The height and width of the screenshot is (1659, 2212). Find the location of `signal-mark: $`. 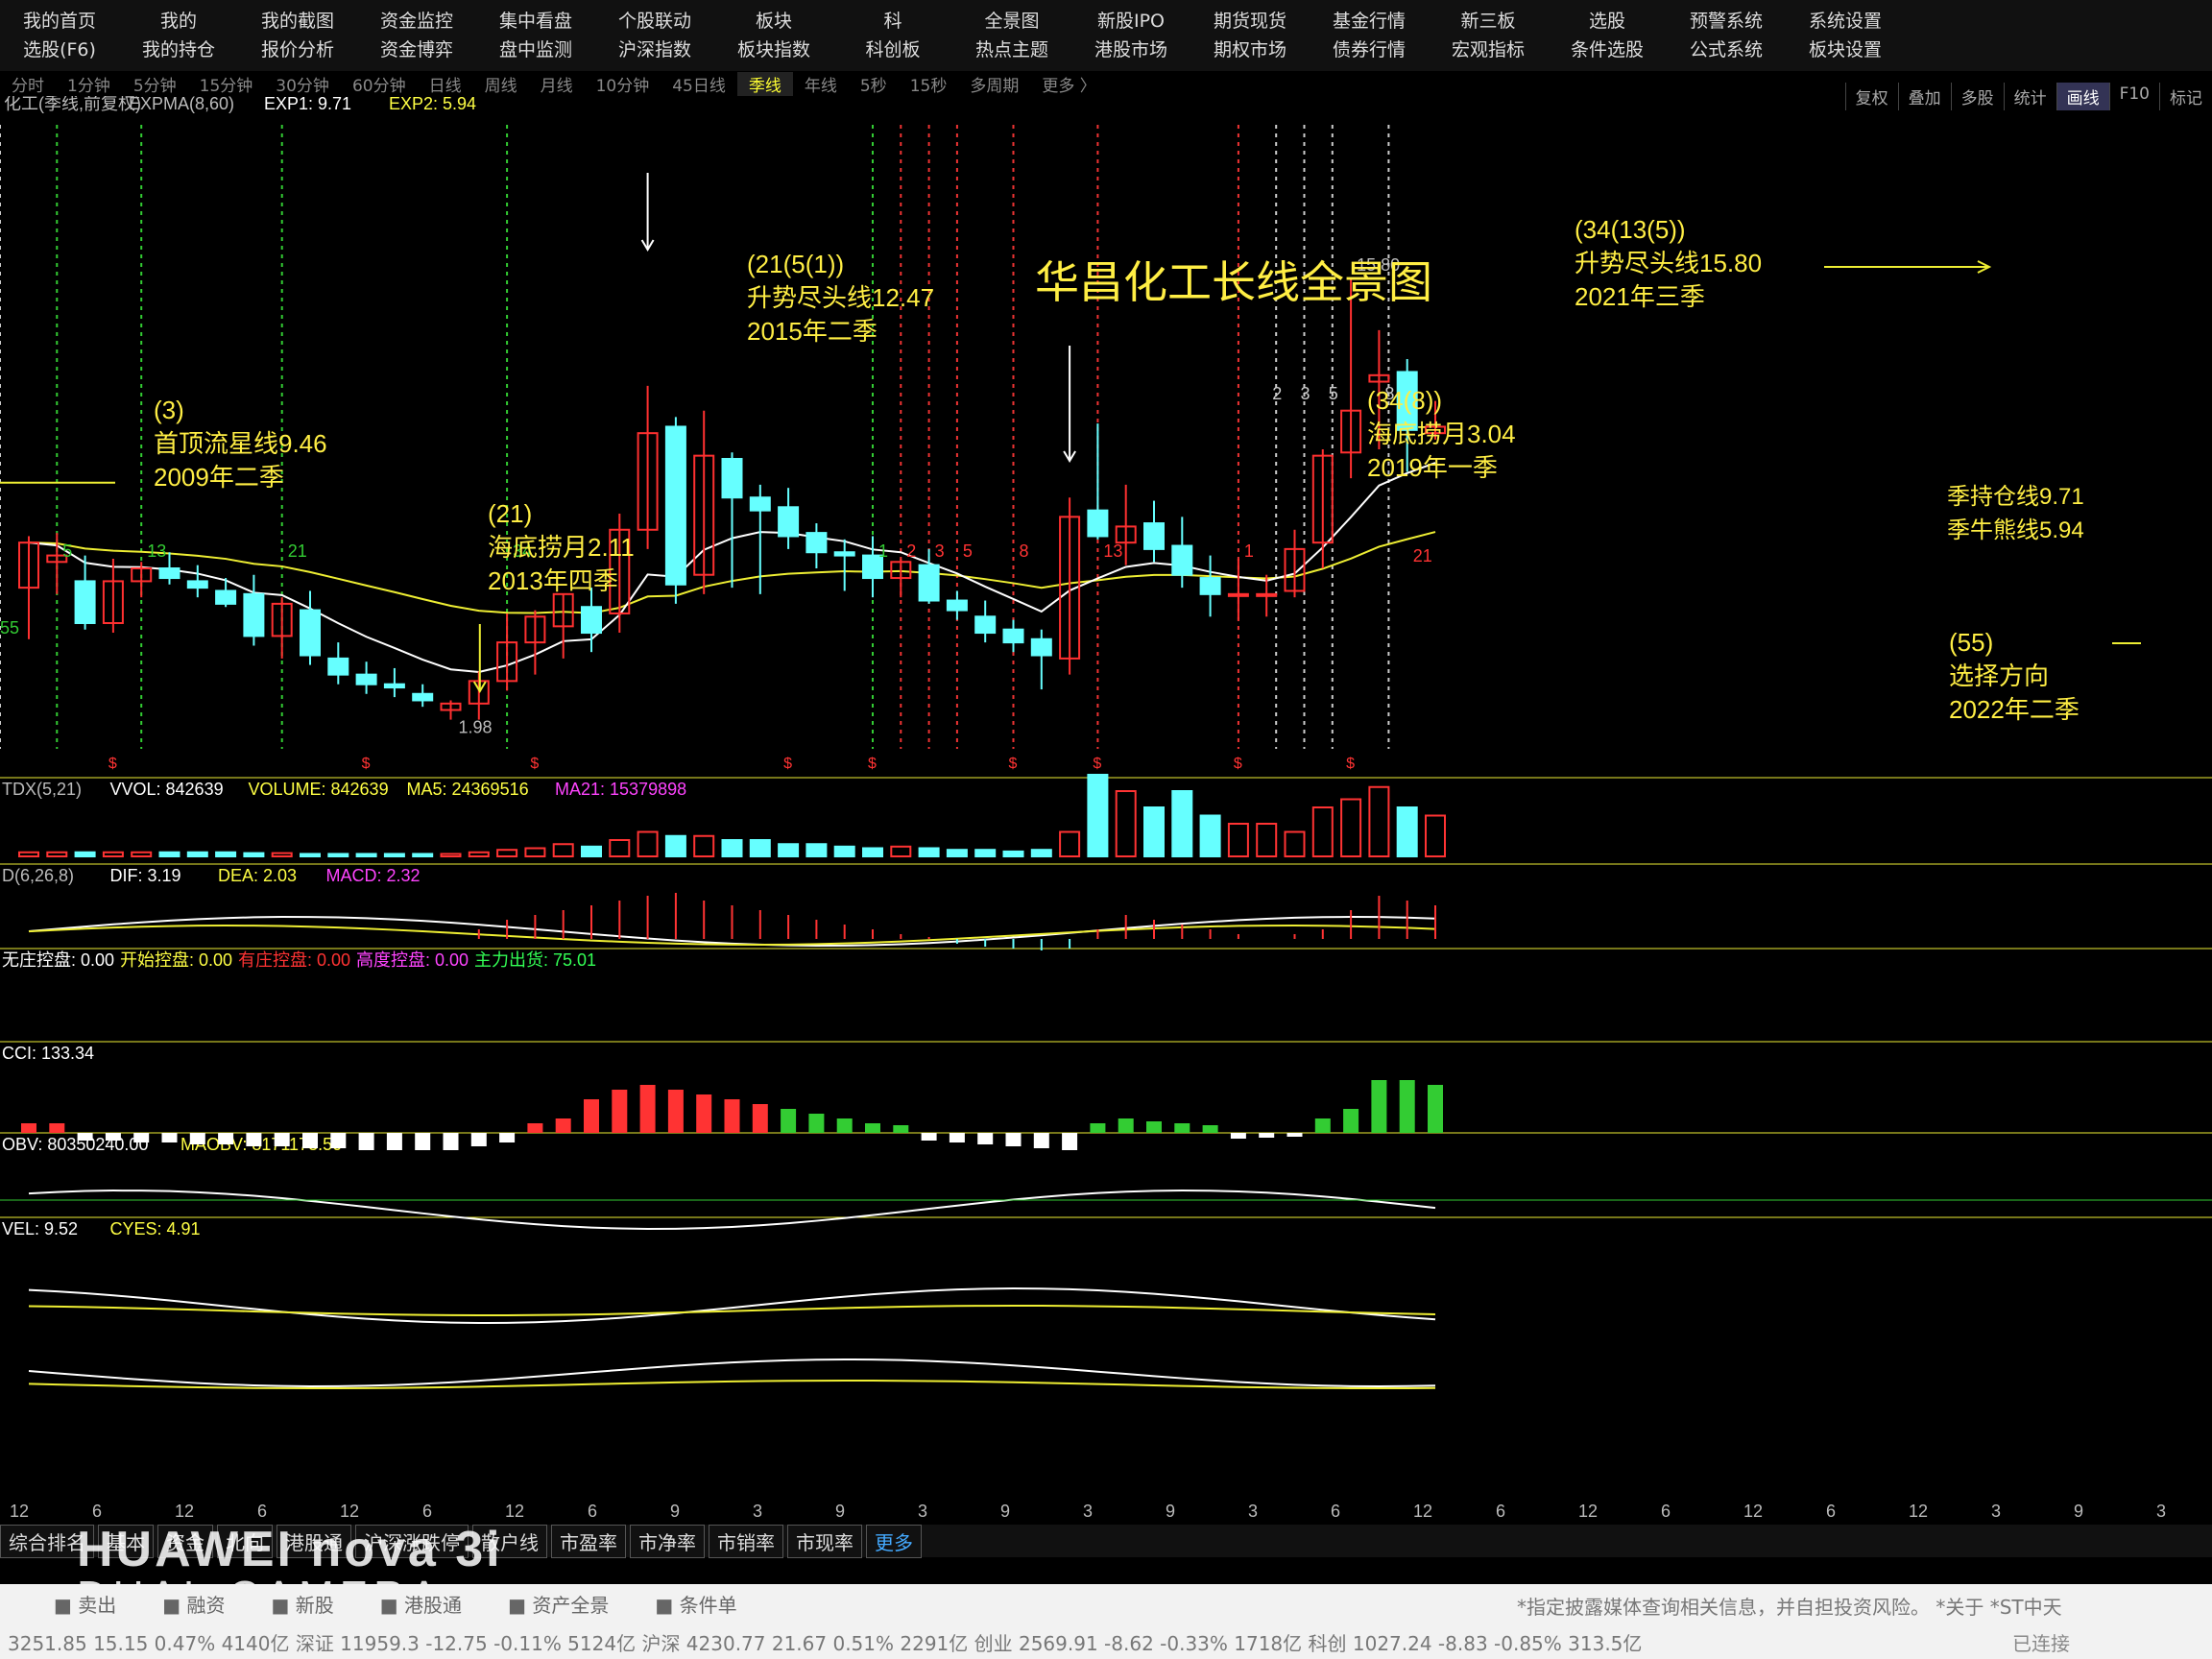

signal-mark: $ is located at coordinates (1097, 764).